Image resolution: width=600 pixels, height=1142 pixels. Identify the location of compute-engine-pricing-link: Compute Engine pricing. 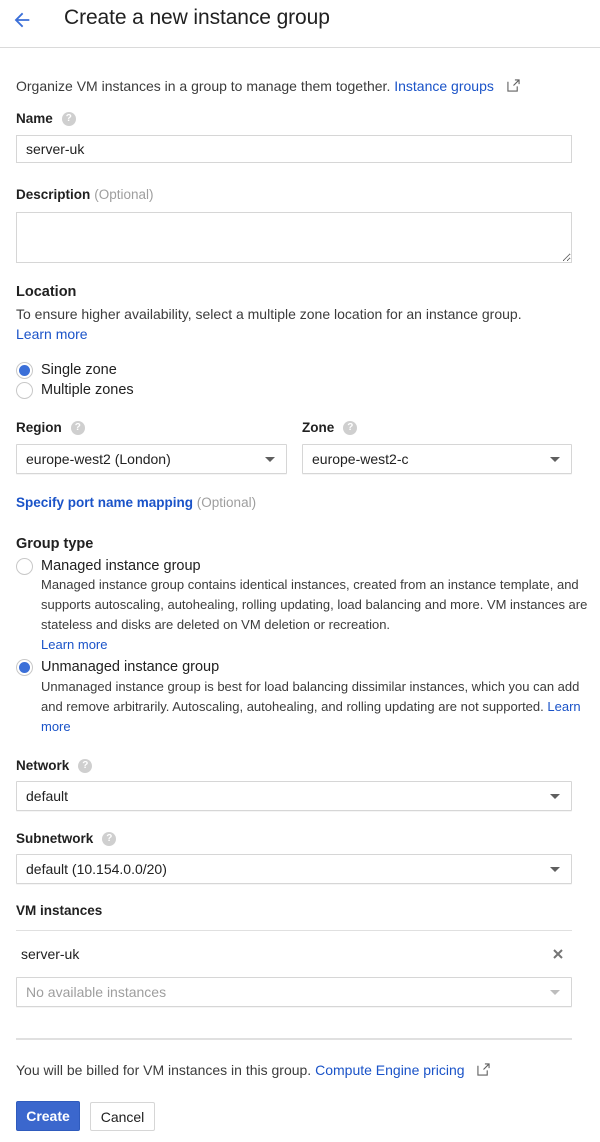
(389, 1070).